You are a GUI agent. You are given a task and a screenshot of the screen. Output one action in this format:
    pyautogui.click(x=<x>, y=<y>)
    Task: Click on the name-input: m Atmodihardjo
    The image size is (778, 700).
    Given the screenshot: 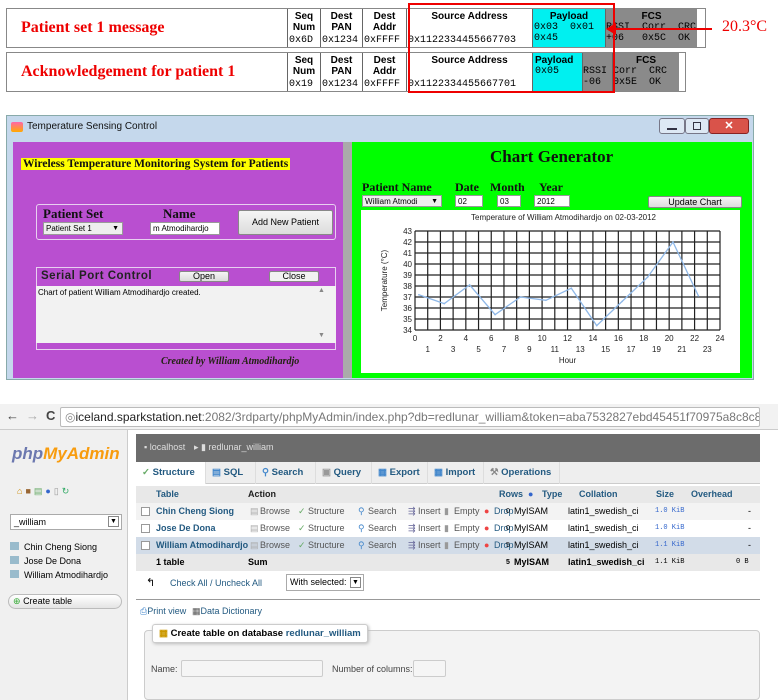 What is the action you would take?
    pyautogui.click(x=185, y=228)
    